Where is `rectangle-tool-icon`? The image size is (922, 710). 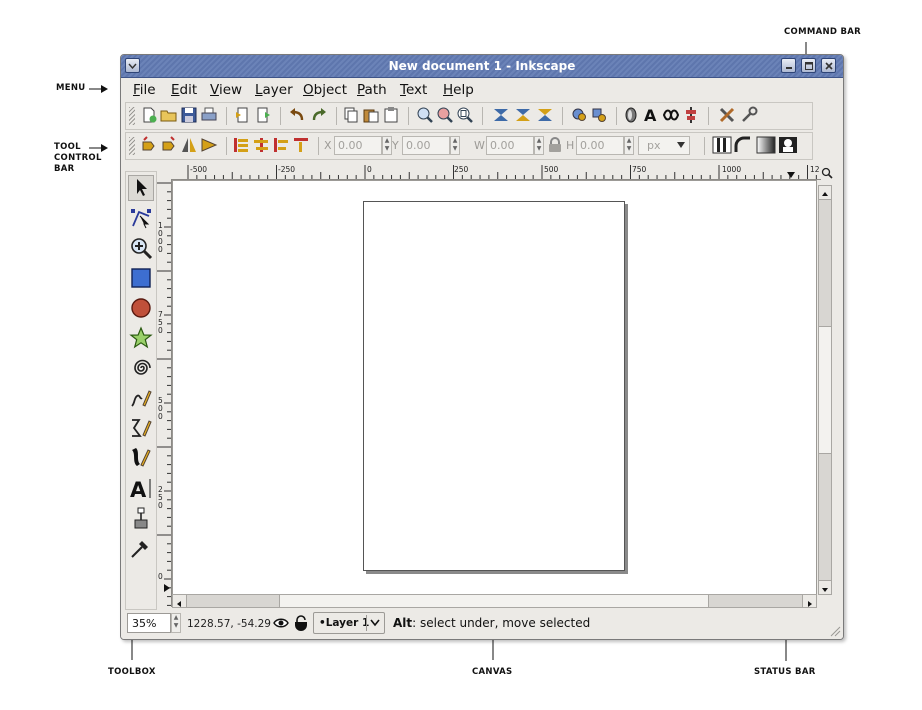
rectangle-tool-icon is located at coordinates (141, 278).